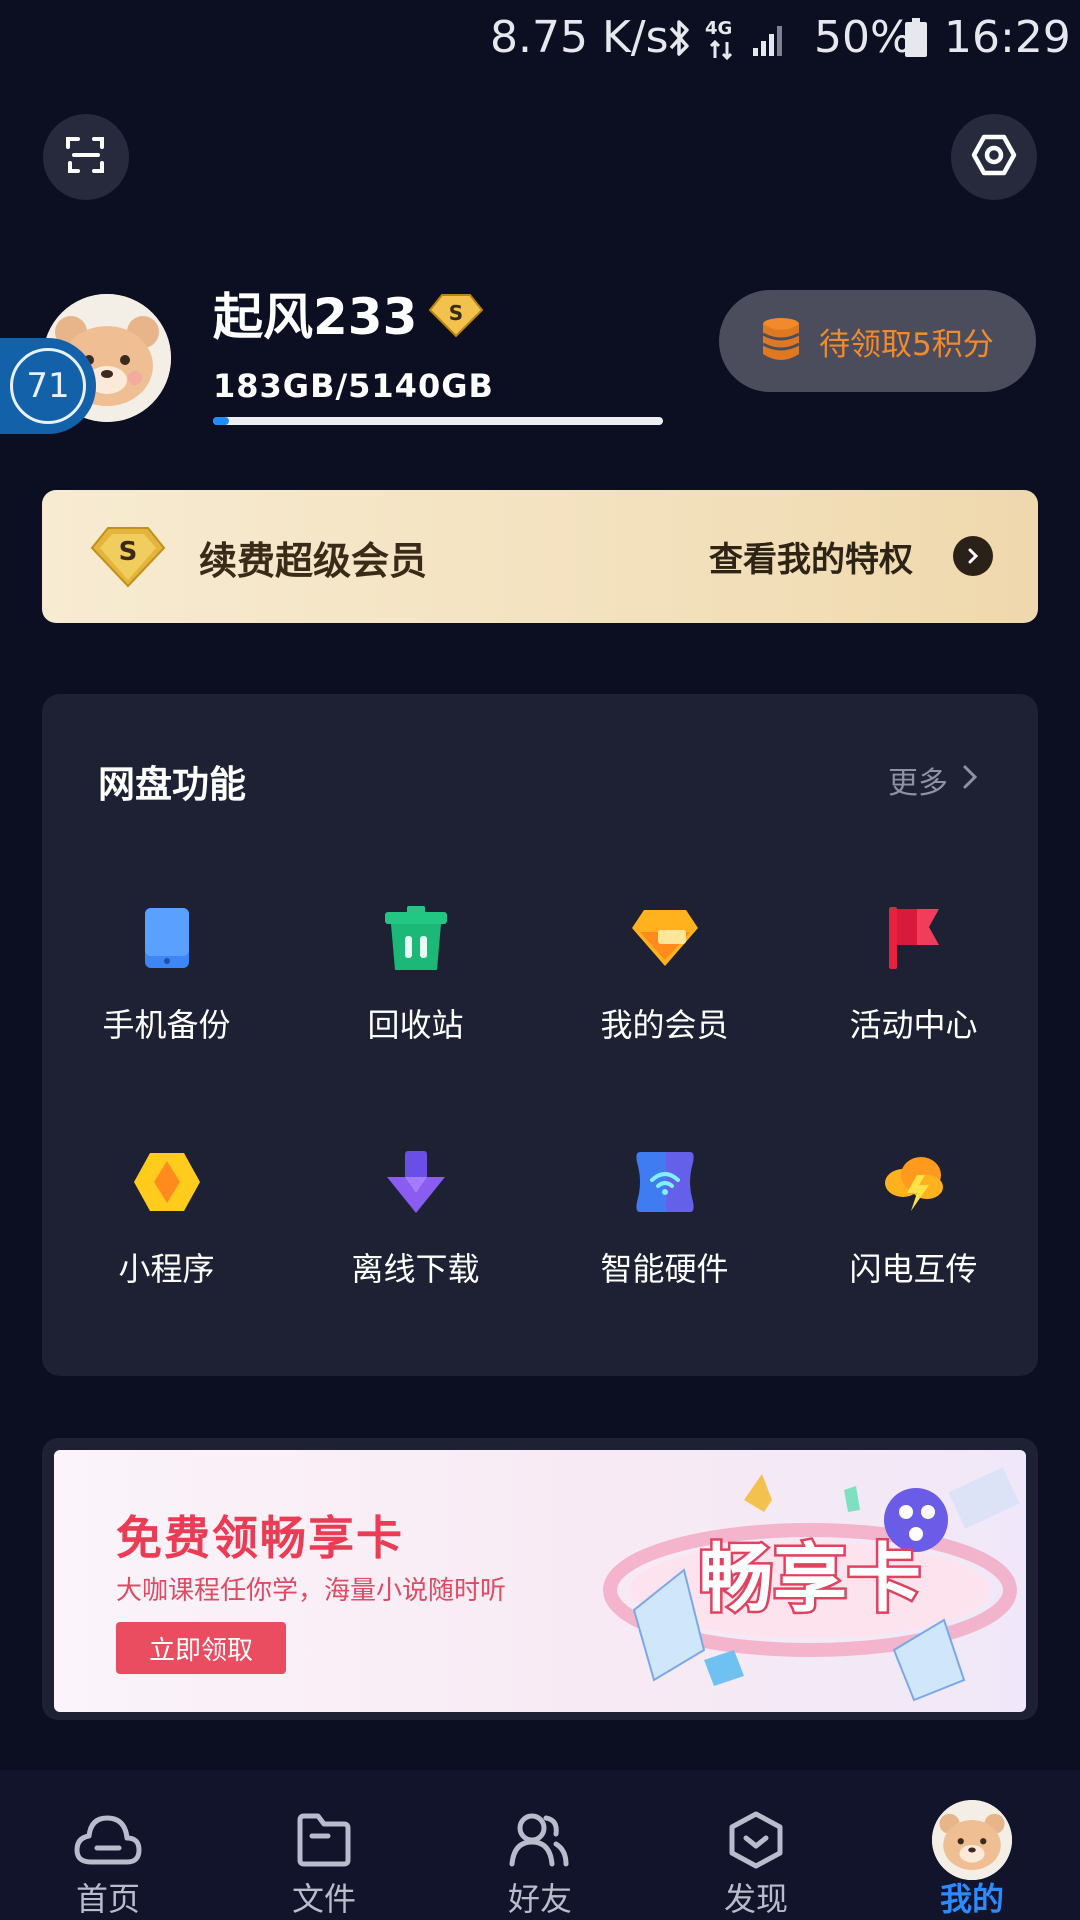 The height and width of the screenshot is (1920, 1080). I want to click on feature-phone-backup: 手机备份, so click(166, 972).